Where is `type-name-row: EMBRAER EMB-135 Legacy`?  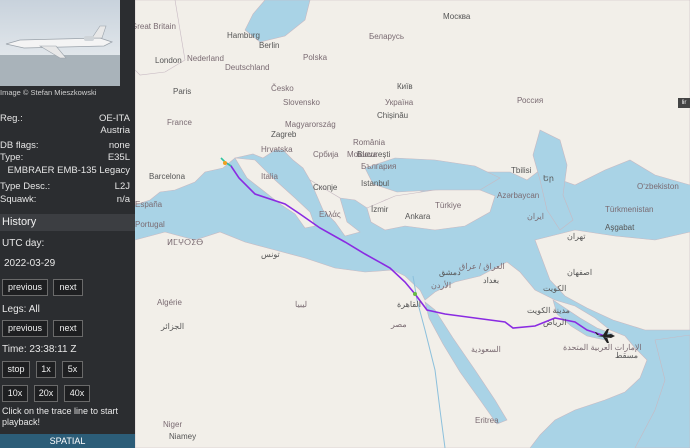 type-name-row: EMBRAER EMB-135 Legacy is located at coordinates (66, 170).